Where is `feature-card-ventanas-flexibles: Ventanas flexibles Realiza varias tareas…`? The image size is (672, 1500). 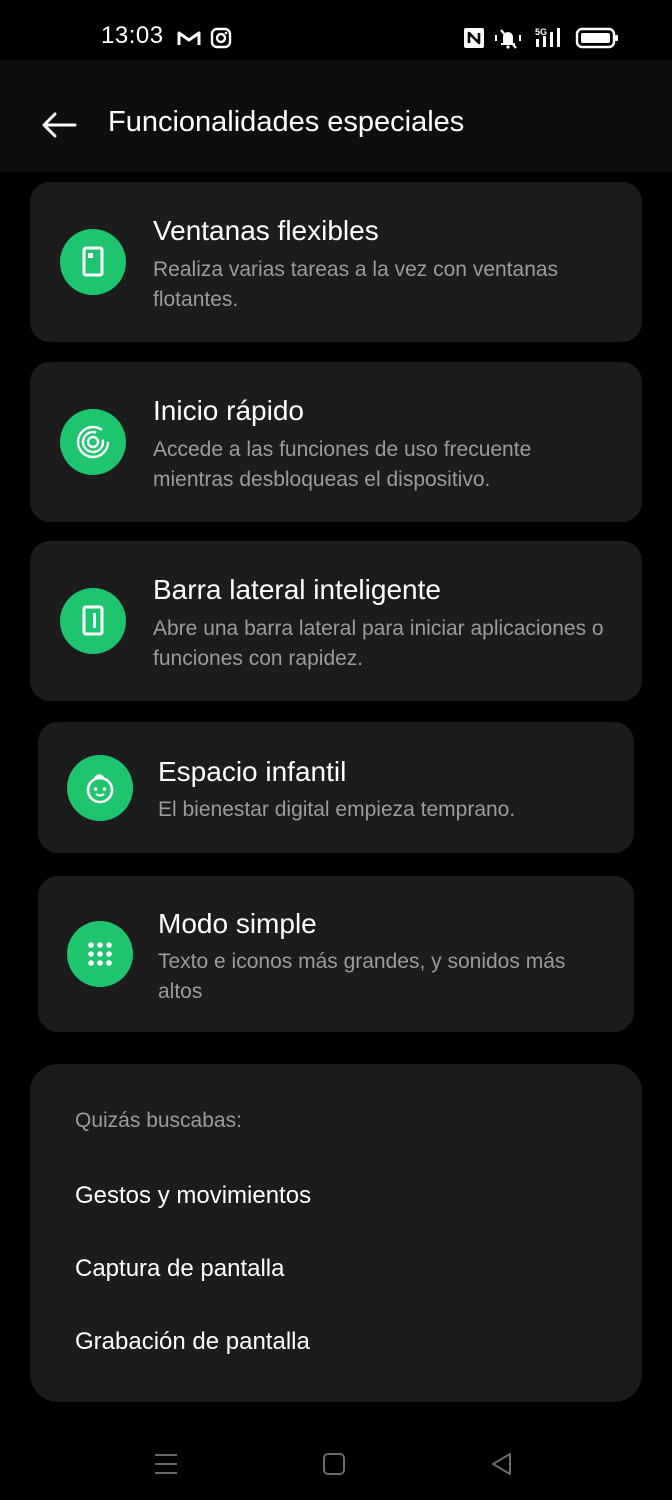
feature-card-ventanas-flexibles: Ventanas flexibles Realiza varias tareas… is located at coordinates (336, 262).